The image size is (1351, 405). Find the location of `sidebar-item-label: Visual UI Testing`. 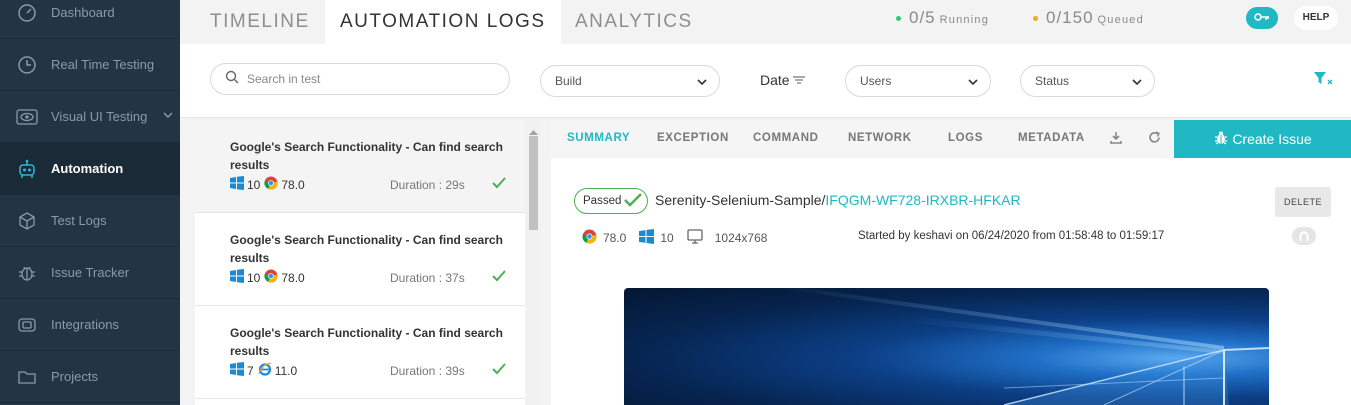

sidebar-item-label: Visual UI Testing is located at coordinates (99, 116).